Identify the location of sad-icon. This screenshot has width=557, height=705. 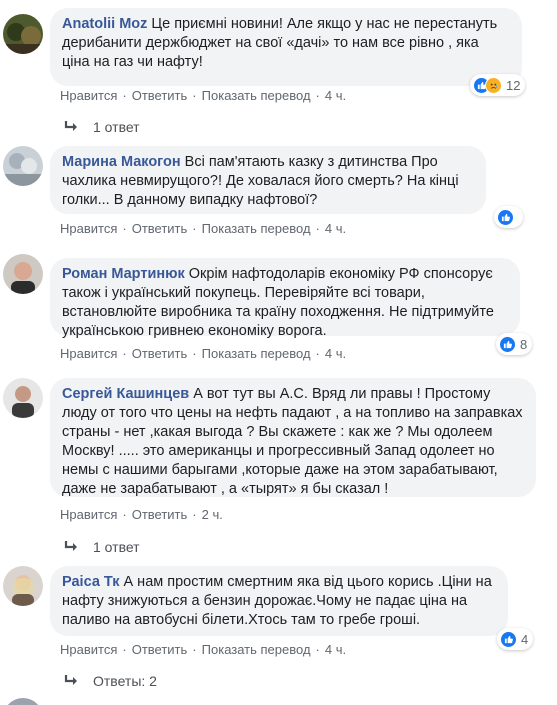
(493, 85).